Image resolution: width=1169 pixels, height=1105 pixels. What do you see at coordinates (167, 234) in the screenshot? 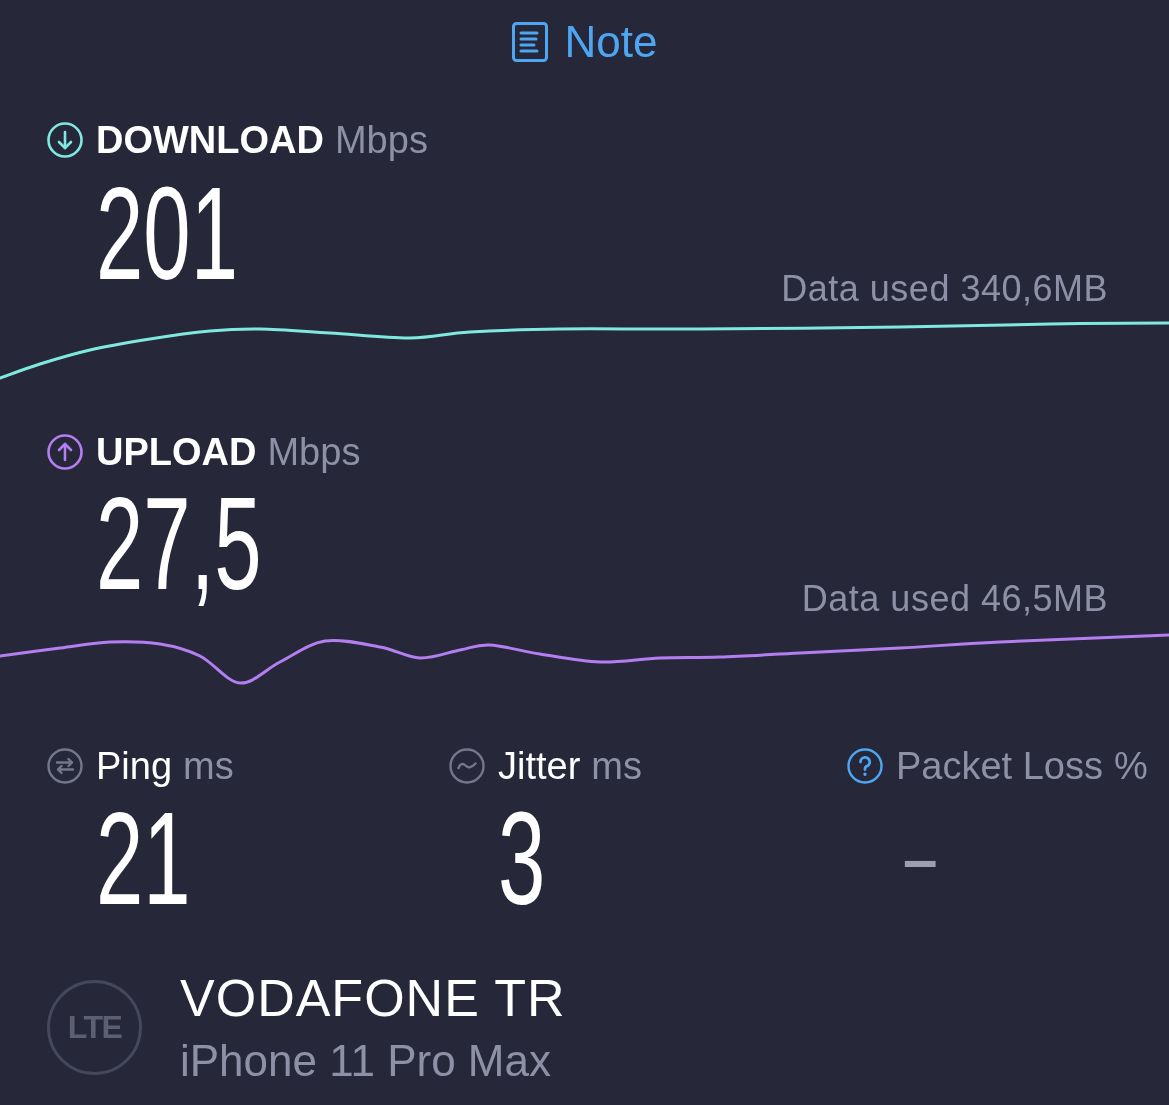
I see `speed-value: 201` at bounding box center [167, 234].